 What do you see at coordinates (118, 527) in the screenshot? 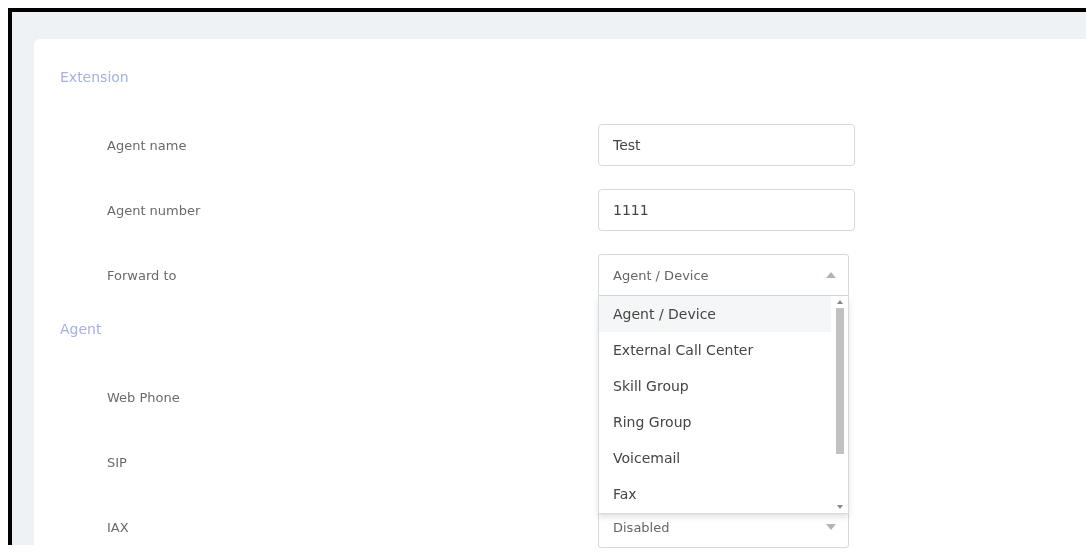
I see `field-label: IAX` at bounding box center [118, 527].